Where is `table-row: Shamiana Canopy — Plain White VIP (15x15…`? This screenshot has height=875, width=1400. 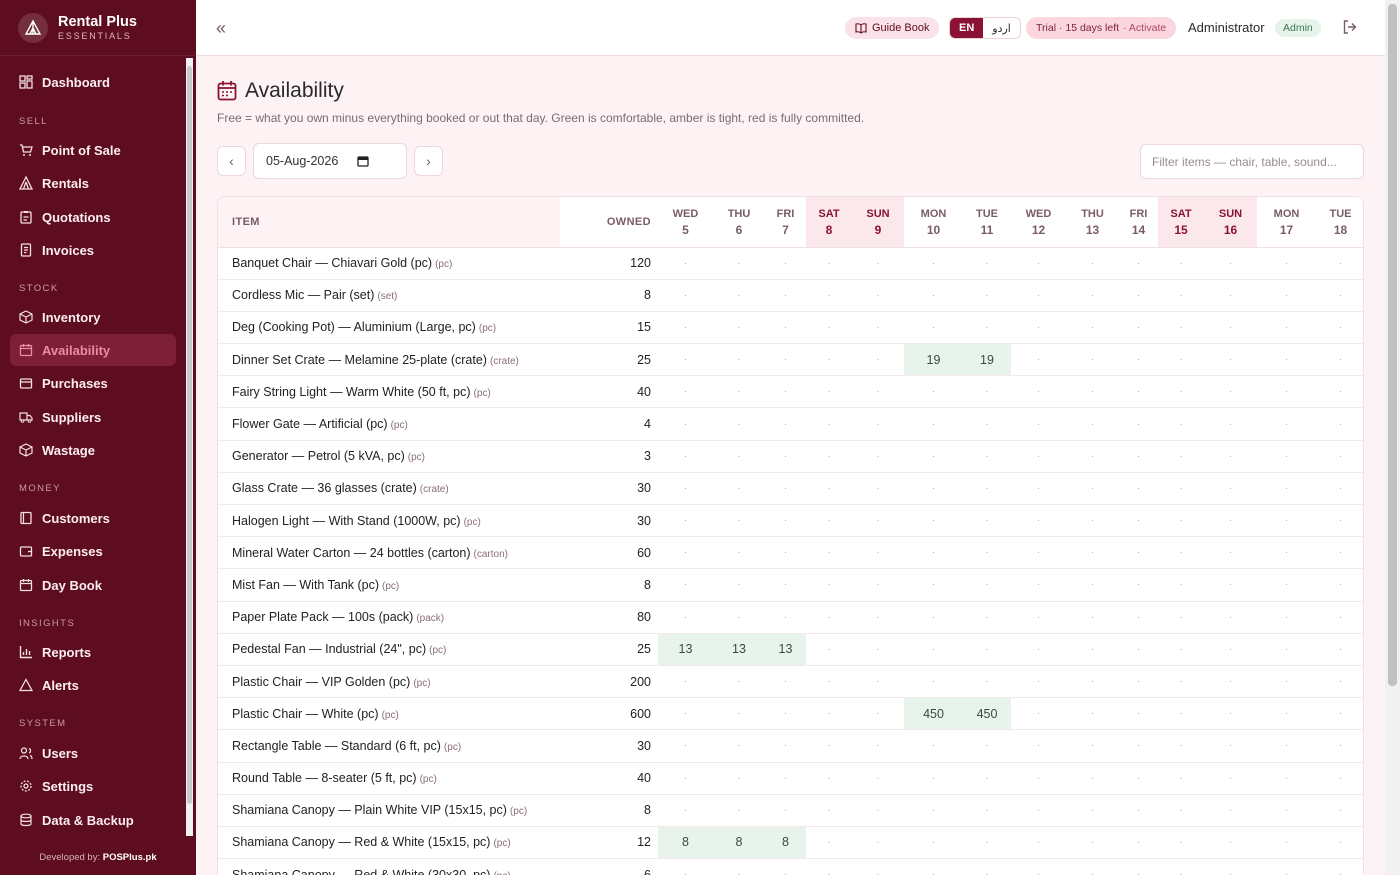 table-row: Shamiana Canopy — Plain White VIP (15x15… is located at coordinates (790, 810).